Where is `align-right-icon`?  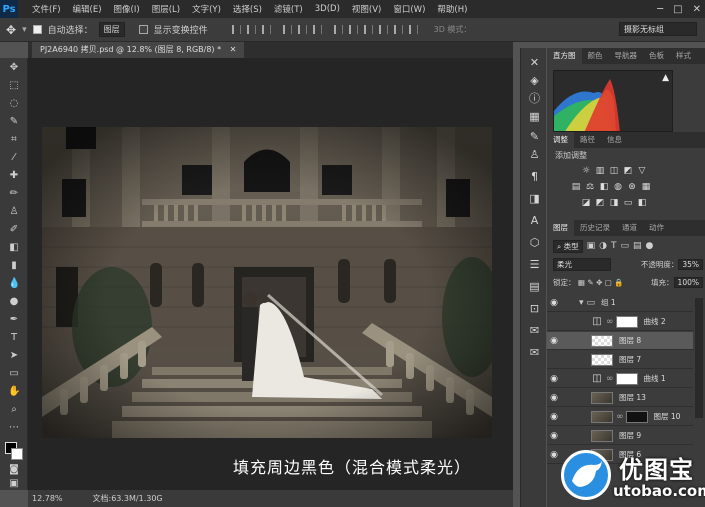 align-right-icon is located at coordinates (317, 29).